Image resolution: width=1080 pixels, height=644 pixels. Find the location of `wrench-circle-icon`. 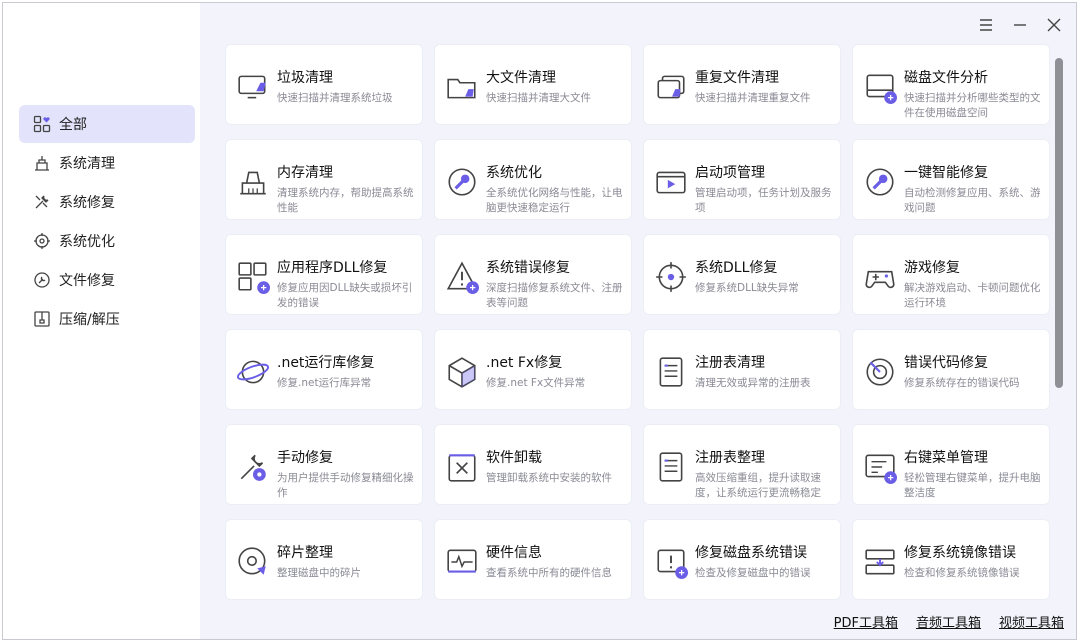

wrench-circle-icon is located at coordinates (462, 182).